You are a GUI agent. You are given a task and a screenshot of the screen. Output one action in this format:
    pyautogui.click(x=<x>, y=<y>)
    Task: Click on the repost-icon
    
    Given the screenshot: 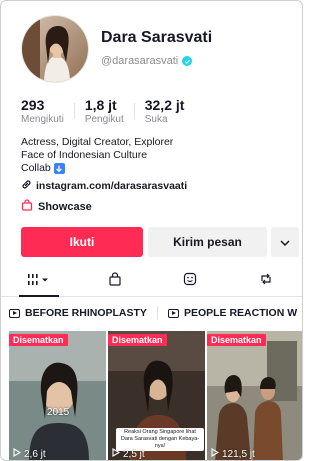 What is the action you would take?
    pyautogui.click(x=266, y=281)
    